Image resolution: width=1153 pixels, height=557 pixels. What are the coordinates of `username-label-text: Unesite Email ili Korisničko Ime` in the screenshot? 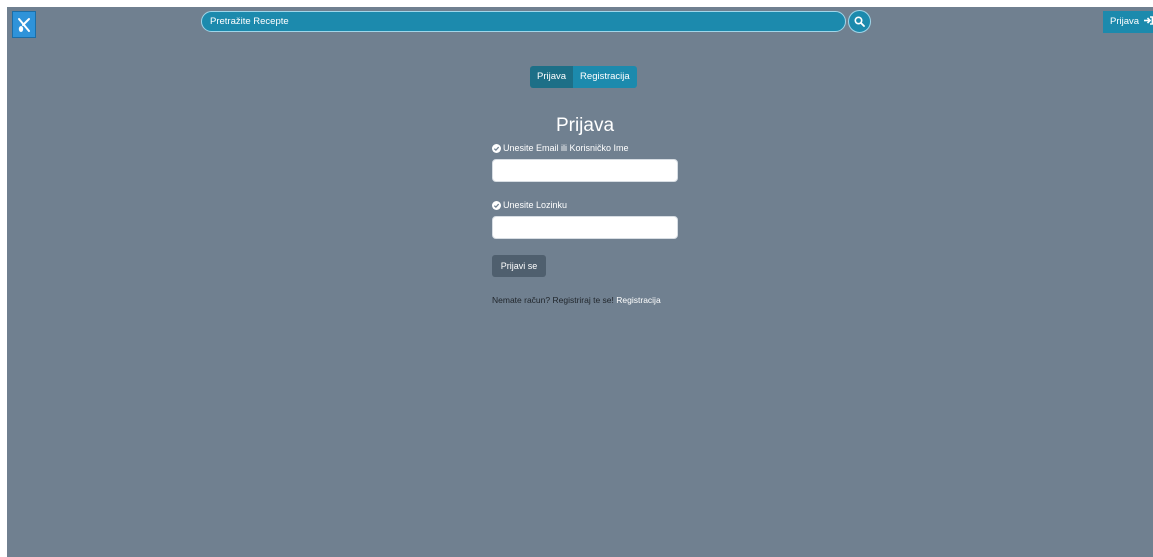 It's located at (566, 148).